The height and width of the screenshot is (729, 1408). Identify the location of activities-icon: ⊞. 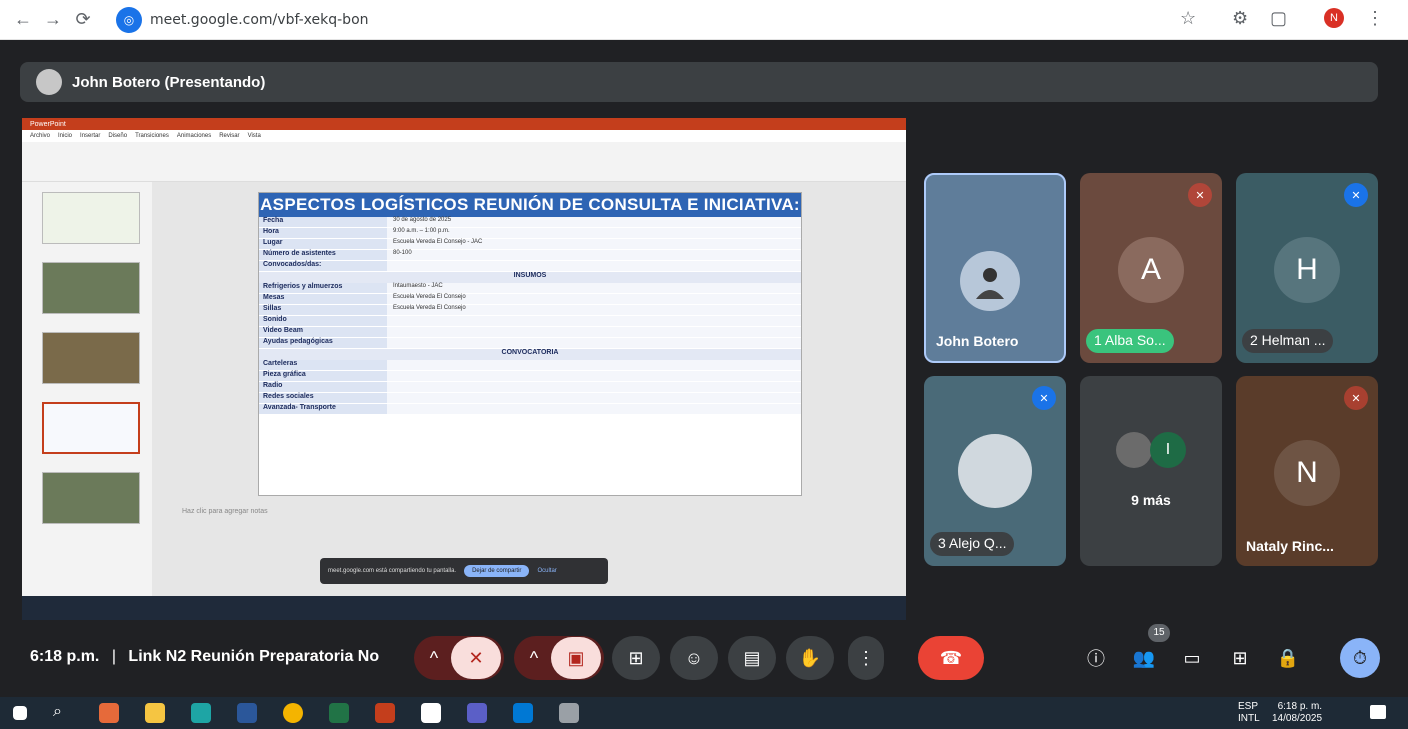
(1240, 658).